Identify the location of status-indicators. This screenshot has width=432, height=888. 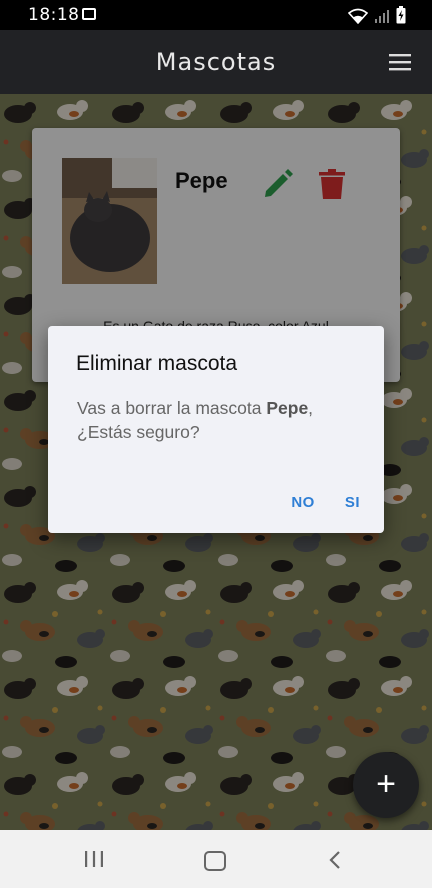
(377, 15).